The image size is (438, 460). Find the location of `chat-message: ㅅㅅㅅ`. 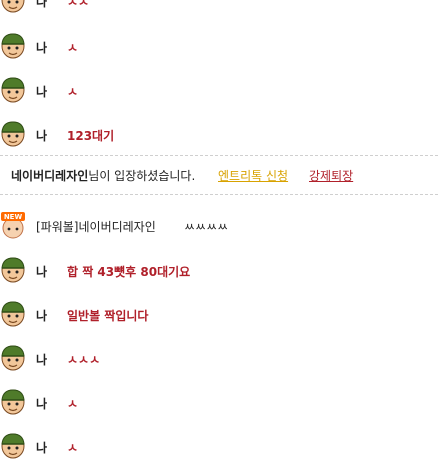

chat-message: ㅅㅅㅅ is located at coordinates (84, 360).